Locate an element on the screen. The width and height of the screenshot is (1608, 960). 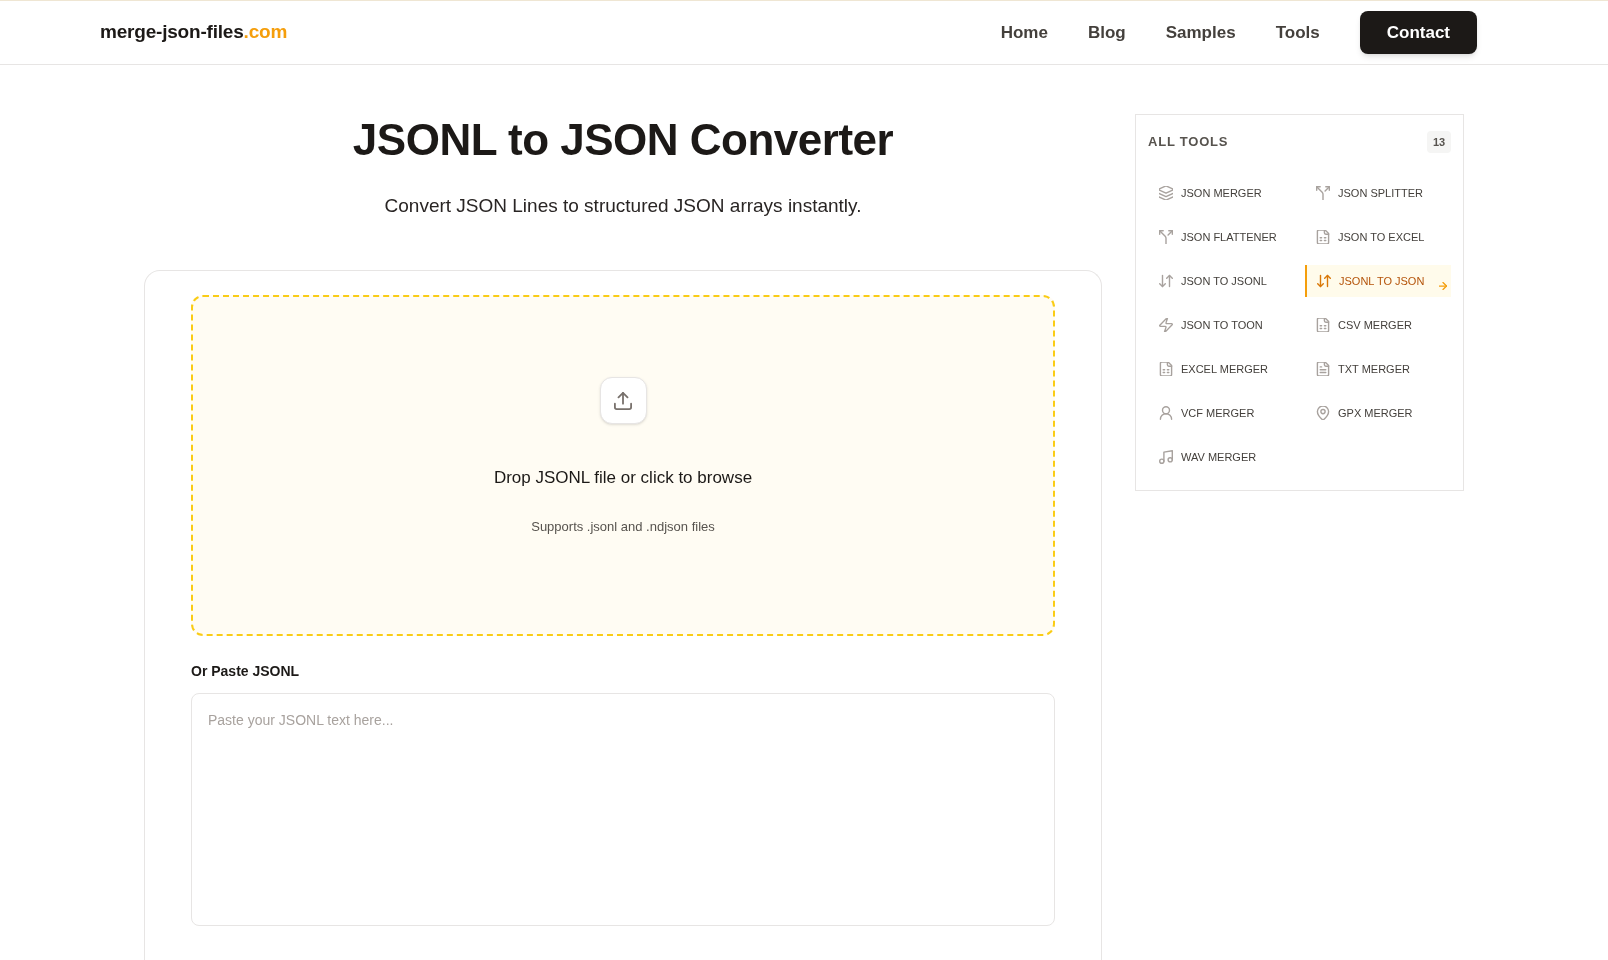
tool-link: JSON TO JSONL is located at coordinates (1221, 281).